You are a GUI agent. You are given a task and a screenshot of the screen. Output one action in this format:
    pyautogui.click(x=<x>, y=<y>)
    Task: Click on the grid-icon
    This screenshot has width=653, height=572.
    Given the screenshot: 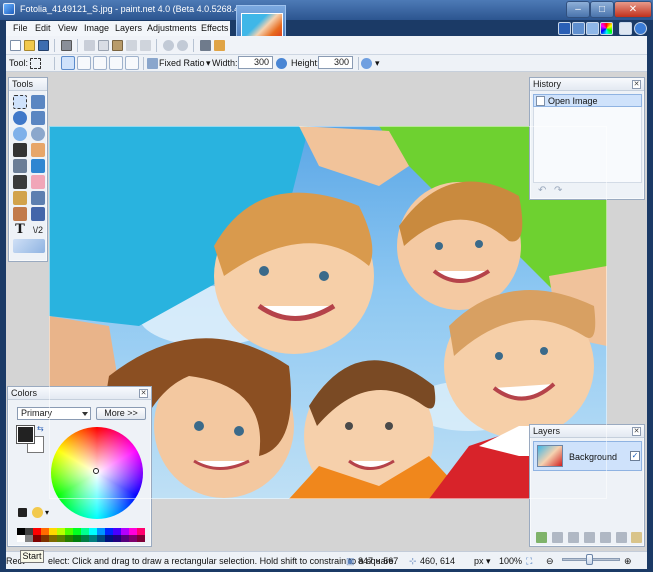 What is the action you would take?
    pyautogui.click(x=205, y=45)
    